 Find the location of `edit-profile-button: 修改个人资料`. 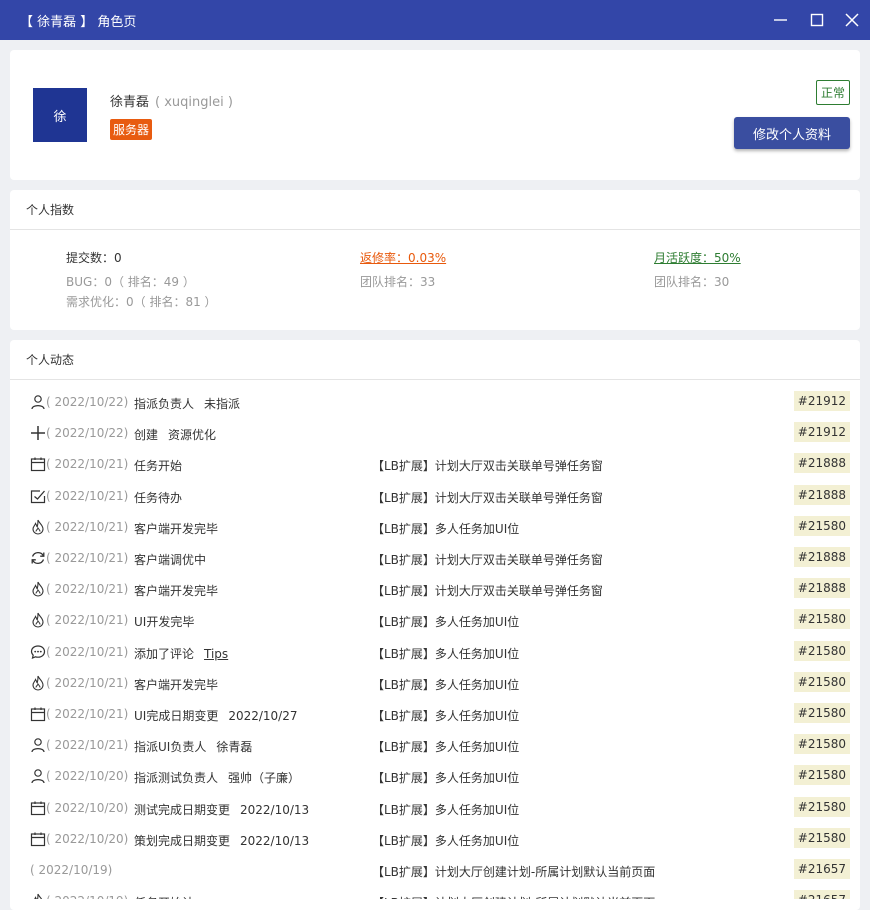

edit-profile-button: 修改个人资料 is located at coordinates (792, 133).